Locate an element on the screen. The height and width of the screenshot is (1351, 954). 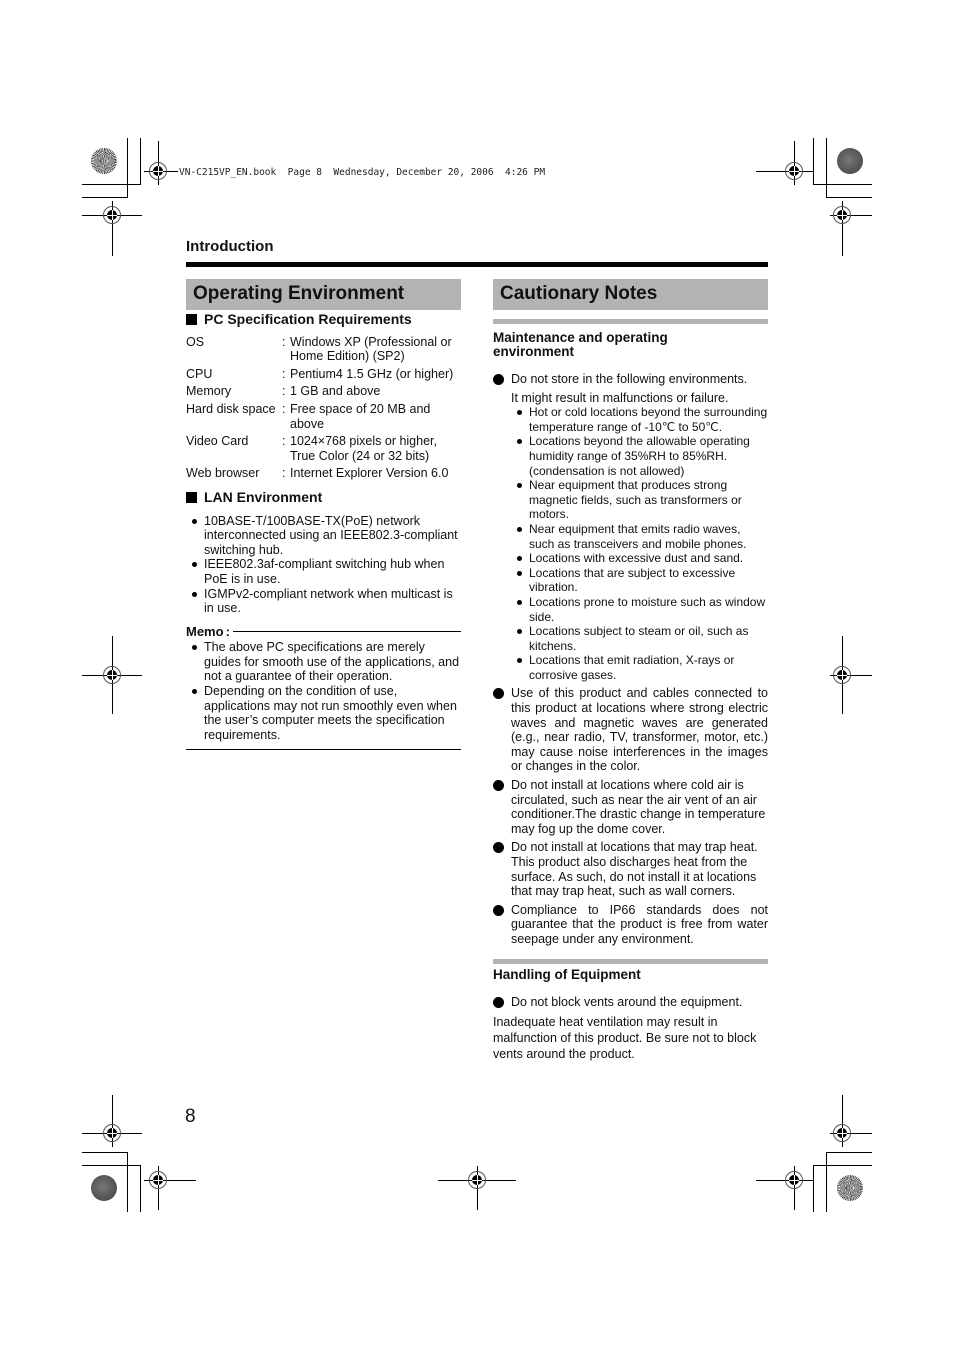
spec-key: Memory is located at coordinates (209, 391).